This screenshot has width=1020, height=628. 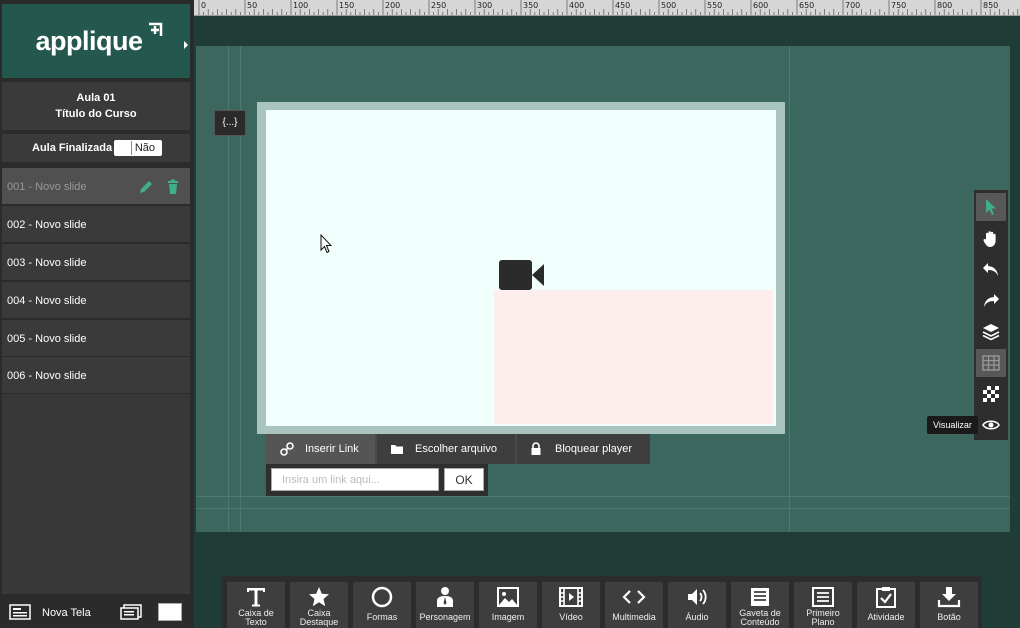 I want to click on image-tool: Imagem, so click(x=508, y=605).